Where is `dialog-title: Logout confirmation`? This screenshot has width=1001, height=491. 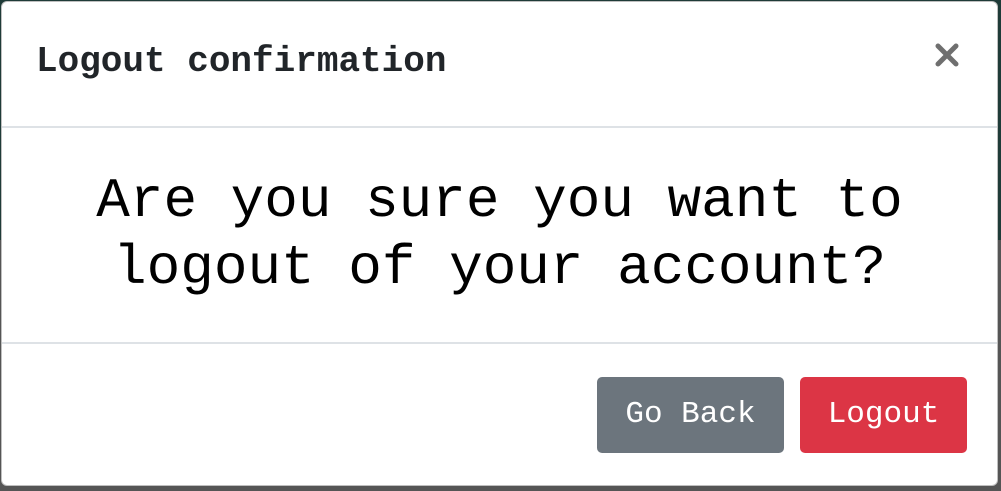
dialog-title: Logout confirmation is located at coordinates (241, 61).